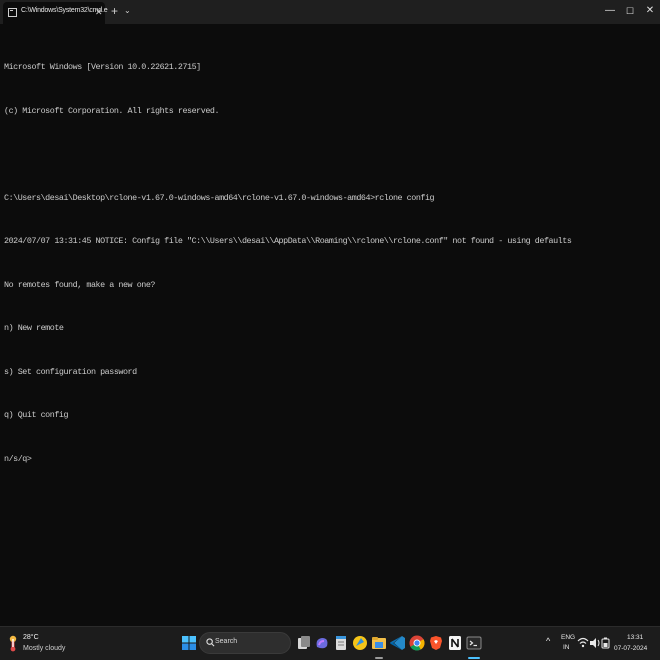 This screenshot has height=660, width=660. Describe the element at coordinates (566, 647) in the screenshot. I see `language-region: IN` at that location.